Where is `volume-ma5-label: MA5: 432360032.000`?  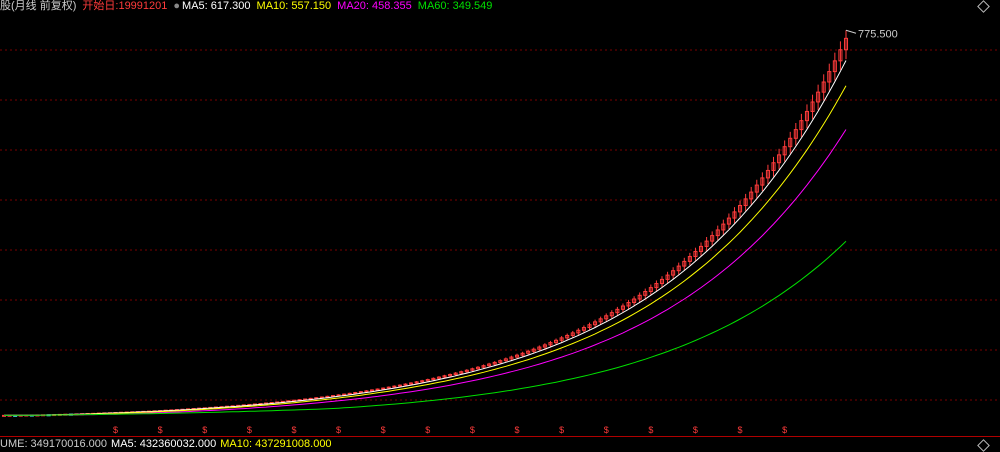
volume-ma5-label: MA5: 432360032.000 is located at coordinates (164, 444).